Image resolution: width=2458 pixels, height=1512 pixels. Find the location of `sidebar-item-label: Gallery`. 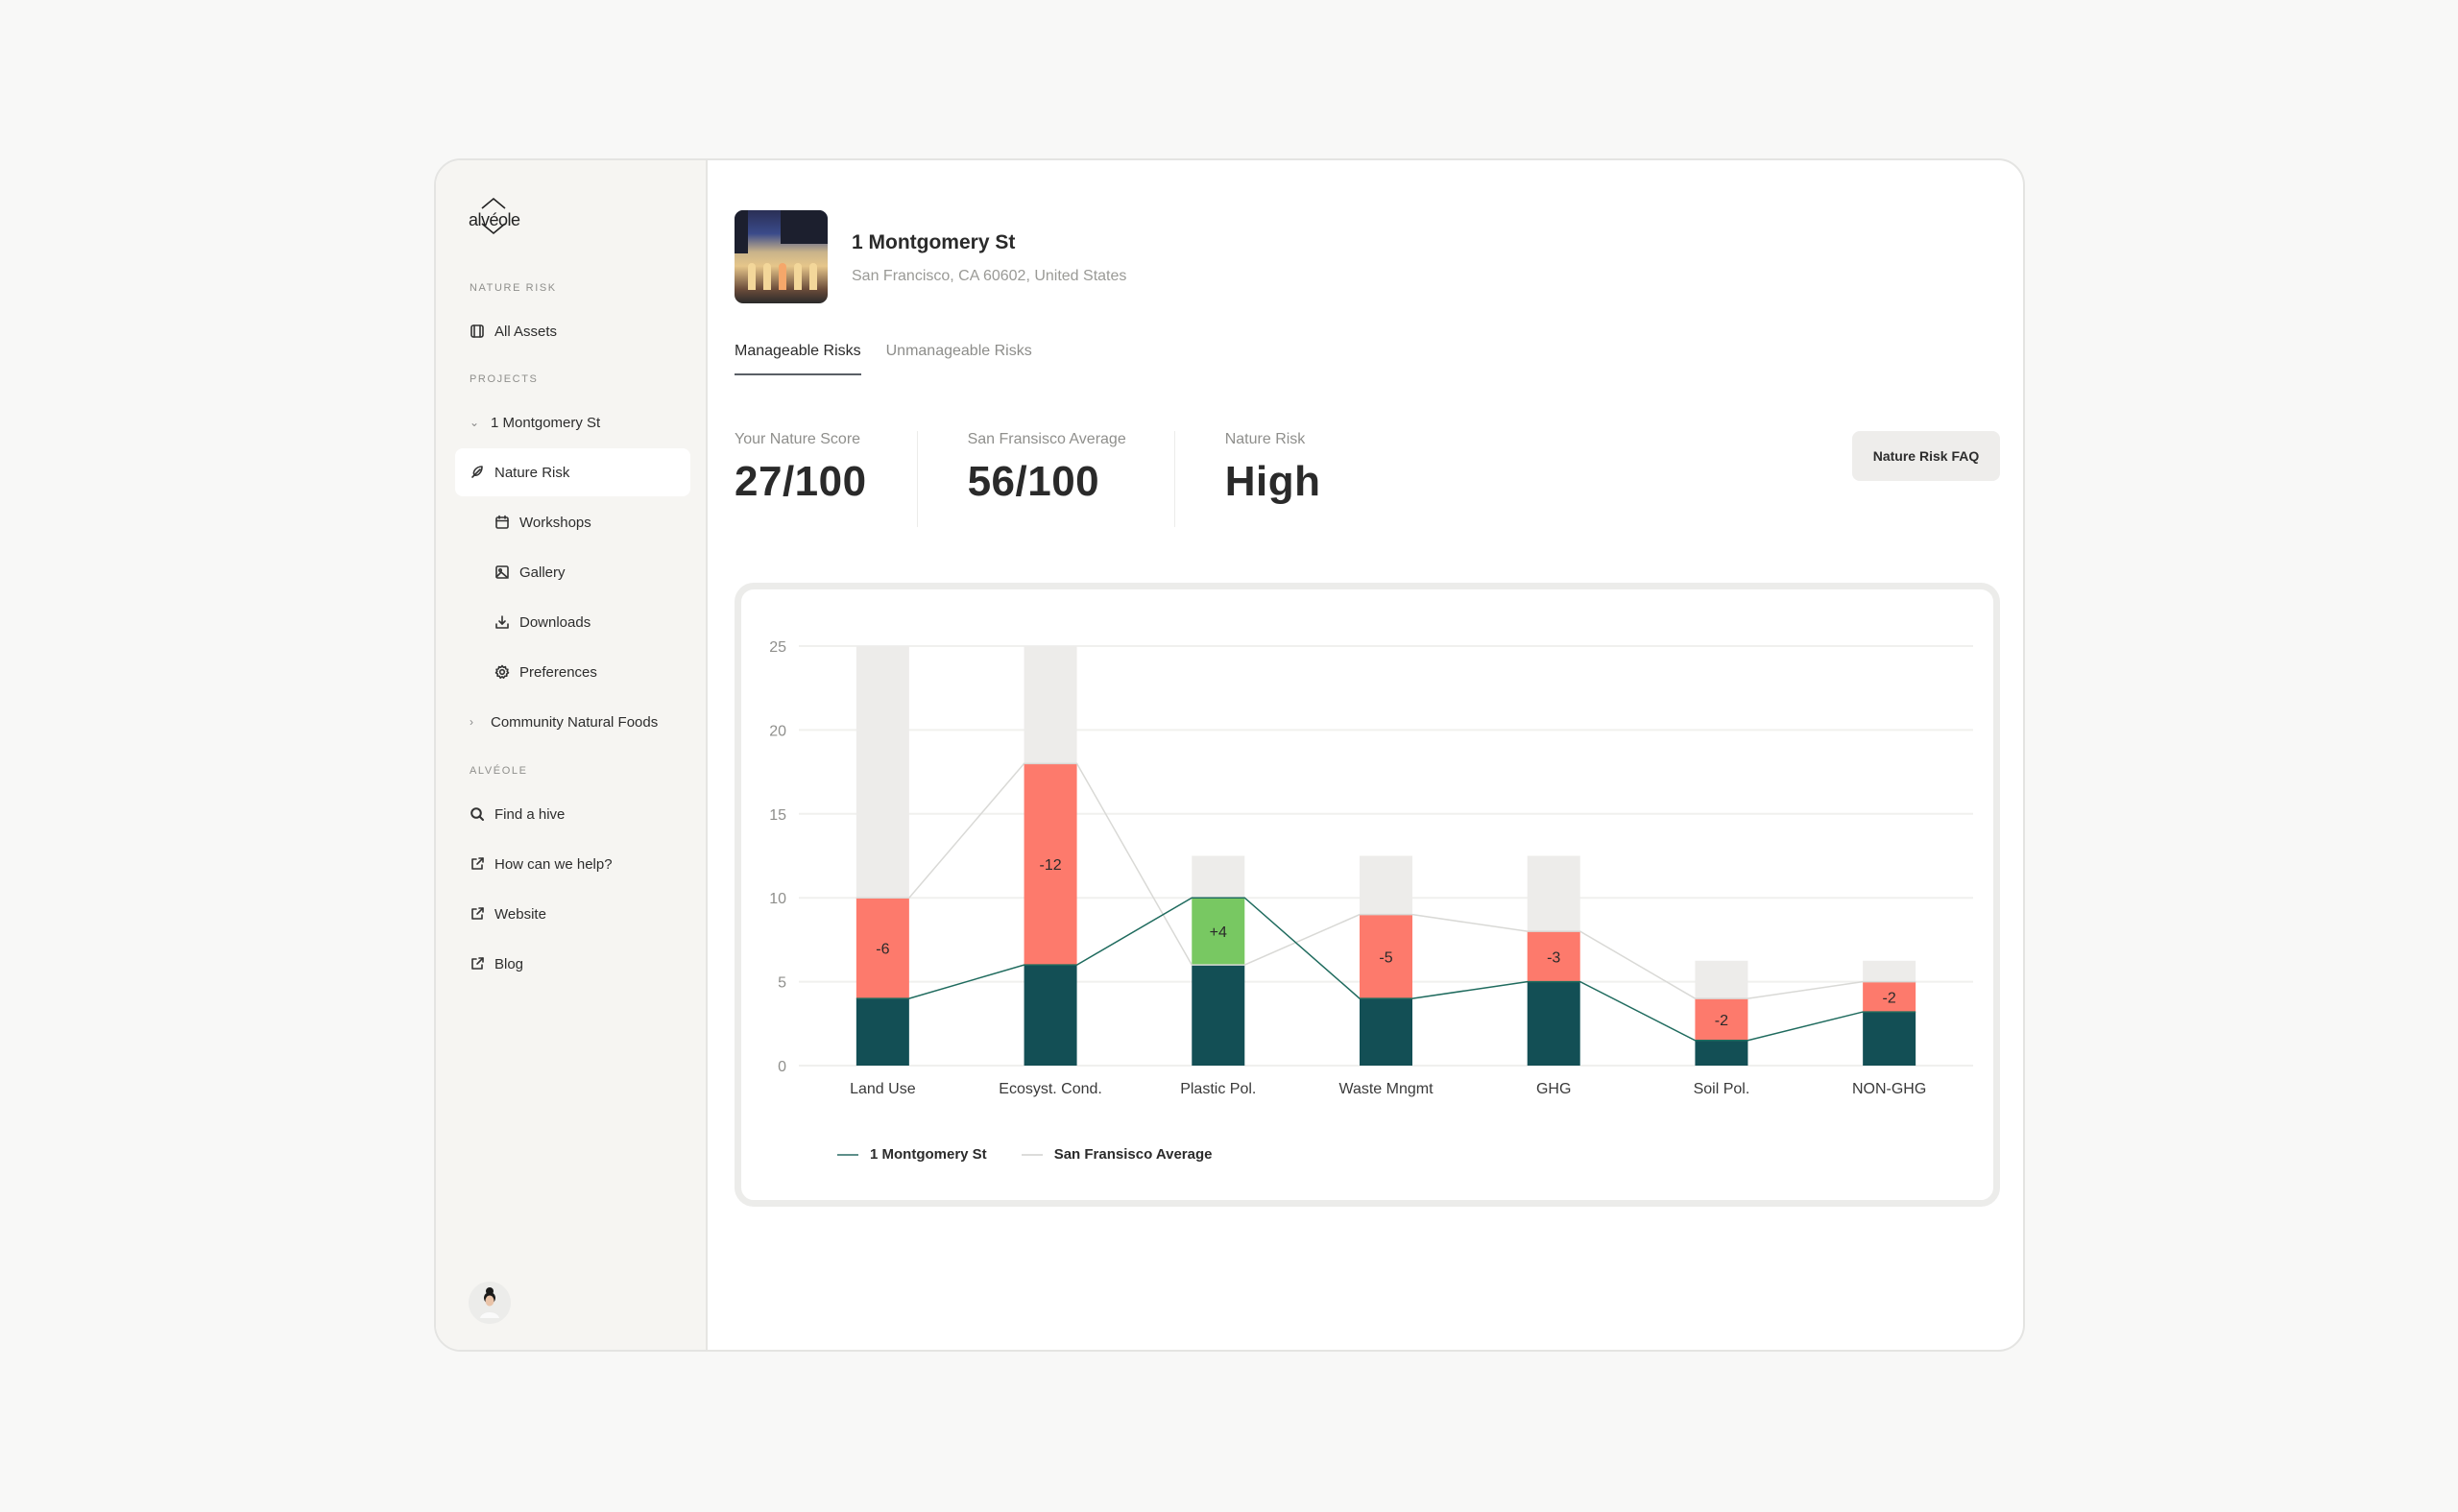

sidebar-item-label: Gallery is located at coordinates (543, 572).